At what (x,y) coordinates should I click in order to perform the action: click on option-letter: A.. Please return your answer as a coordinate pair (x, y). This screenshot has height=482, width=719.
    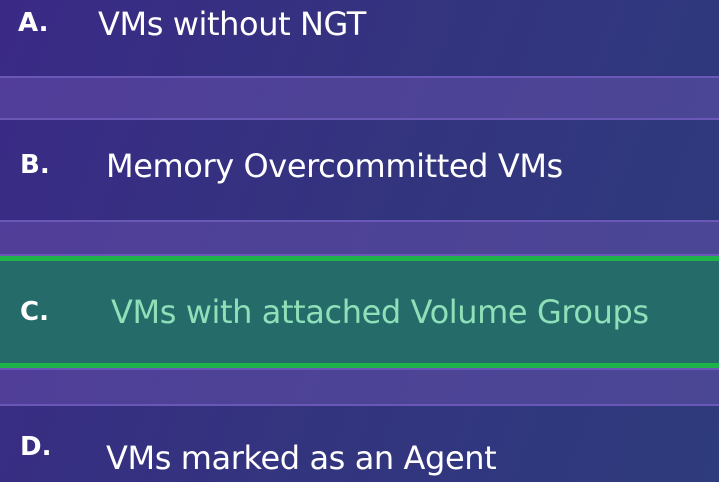
    Looking at the image, I should click on (33, 23).